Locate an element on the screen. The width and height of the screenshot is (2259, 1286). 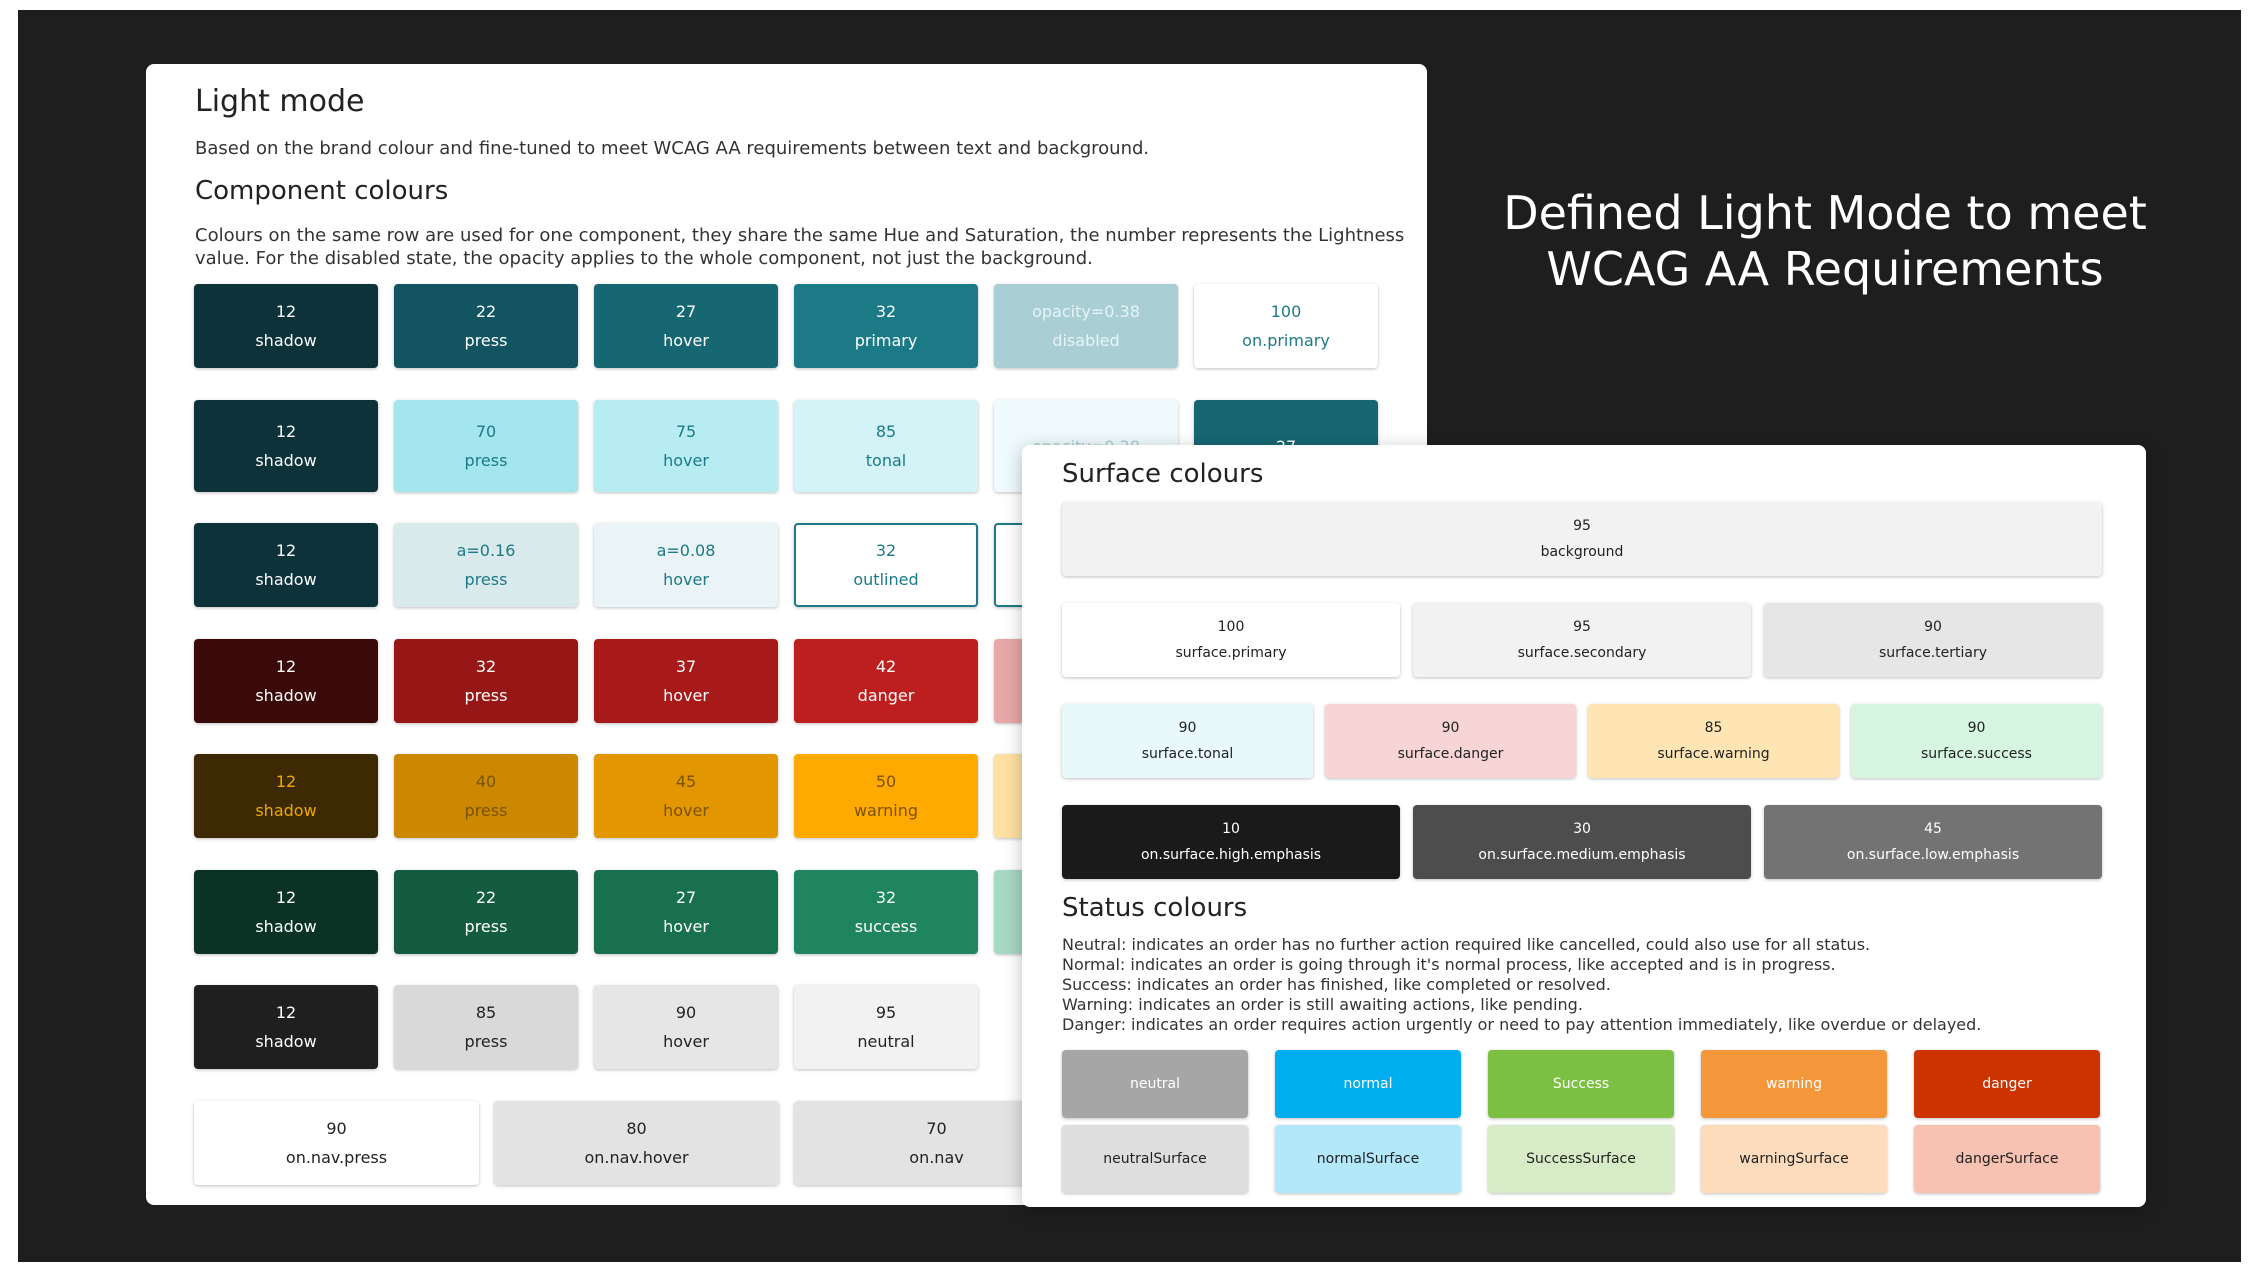
swatch-value: 27 is located at coordinates (686, 311).